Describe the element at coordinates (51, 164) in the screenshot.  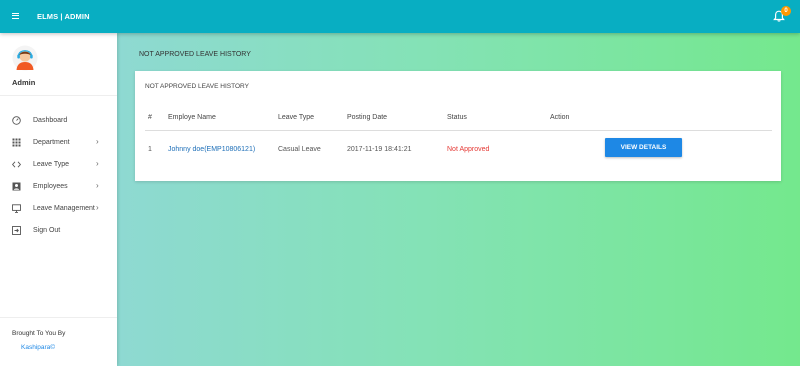
I see `sidebar-item-label: Leave Type` at that location.